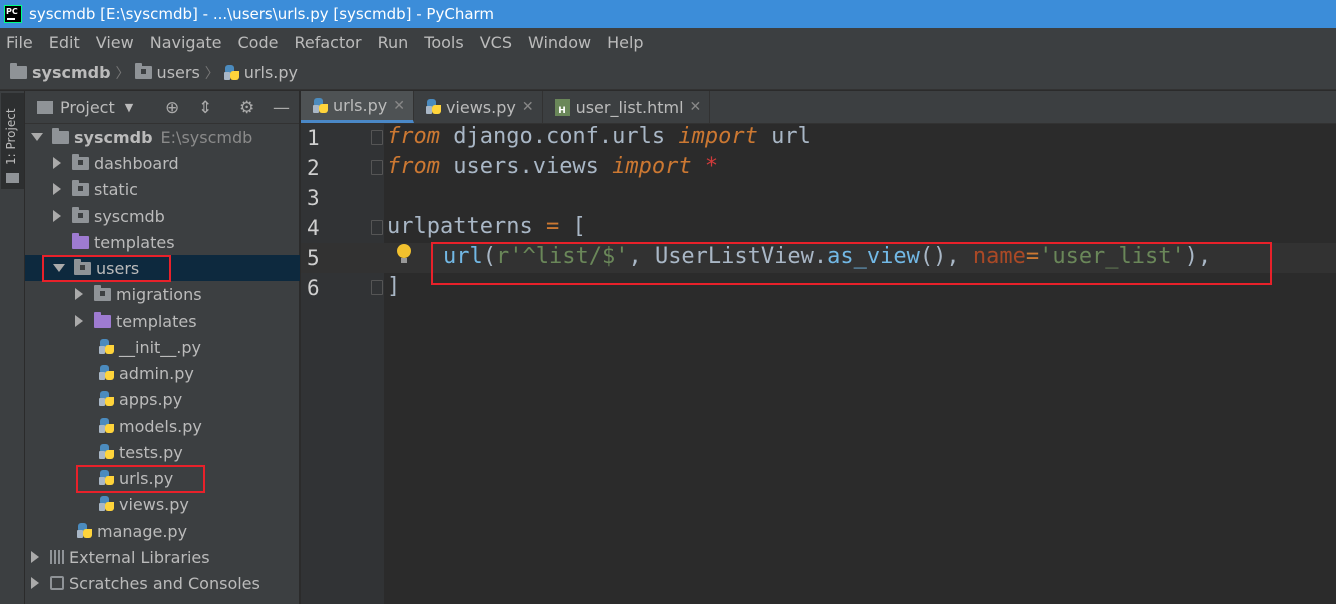 Image resolution: width=1336 pixels, height=604 pixels. Describe the element at coordinates (167, 72) in the screenshot. I see `breadcrumb-users: users` at that location.